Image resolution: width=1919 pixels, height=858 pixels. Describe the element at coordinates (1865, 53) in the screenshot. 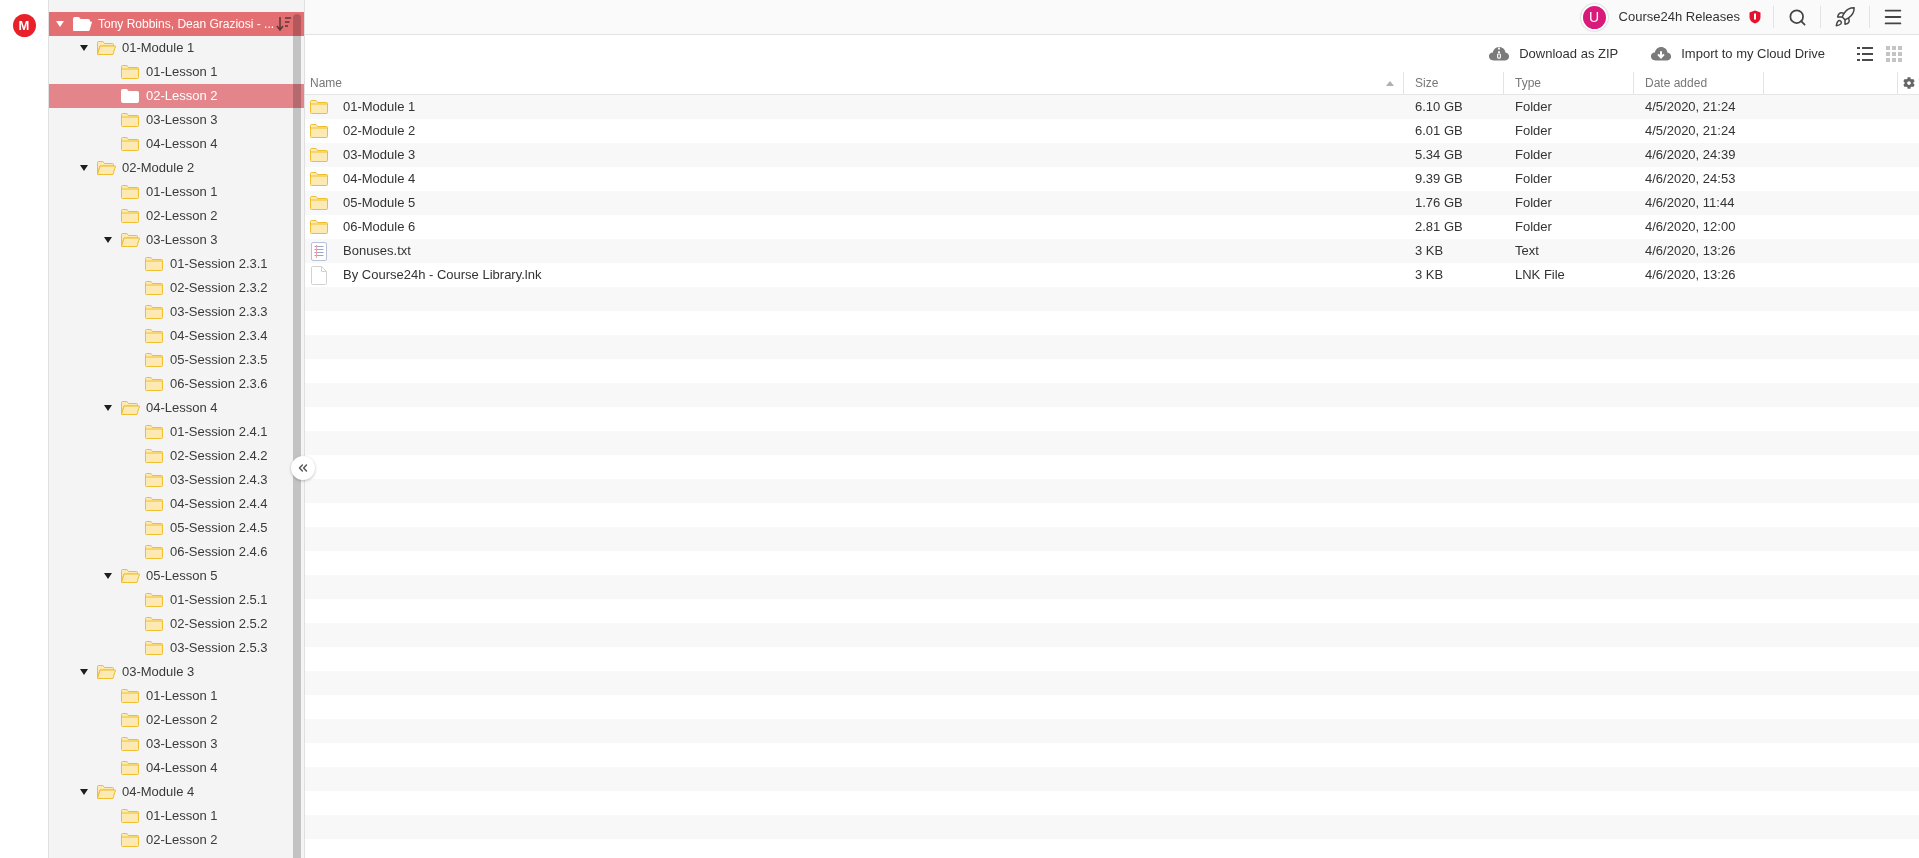

I see `list-view-icon` at that location.